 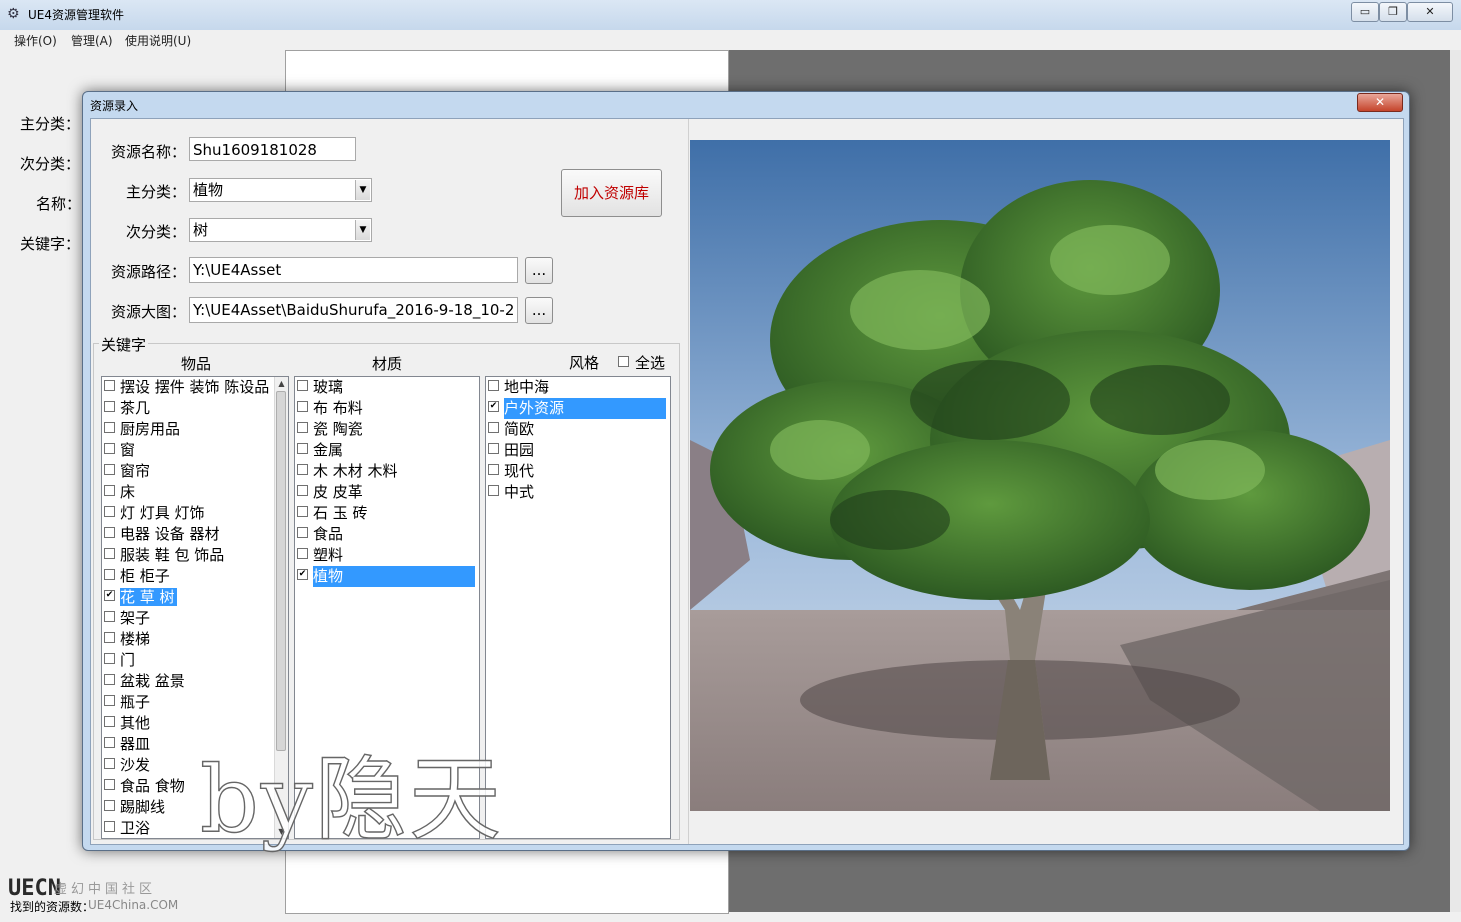 What do you see at coordinates (730, 15) in the screenshot?
I see `main-titlebar: ⚙ UE4资源管理软件 ▭ ❐ ✕` at bounding box center [730, 15].